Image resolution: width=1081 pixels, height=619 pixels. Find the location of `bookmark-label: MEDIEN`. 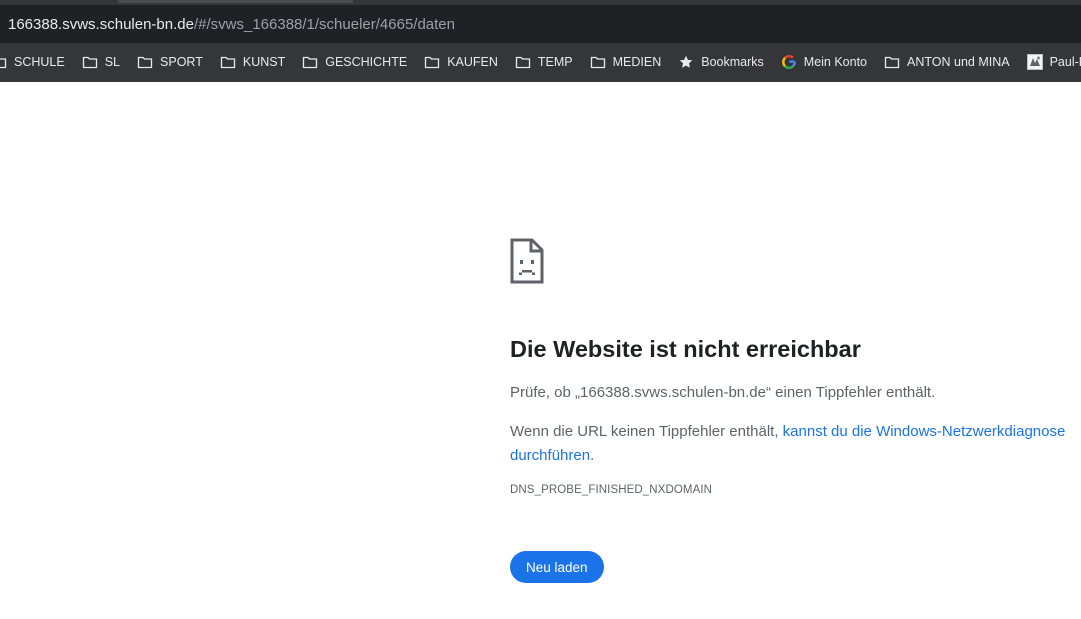

bookmark-label: MEDIEN is located at coordinates (637, 61).